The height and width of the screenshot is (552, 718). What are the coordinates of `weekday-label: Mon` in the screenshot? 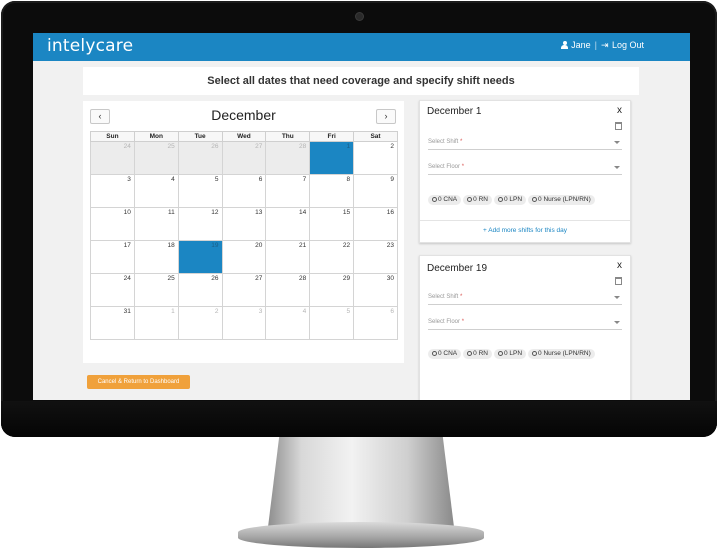 It's located at (156, 136).